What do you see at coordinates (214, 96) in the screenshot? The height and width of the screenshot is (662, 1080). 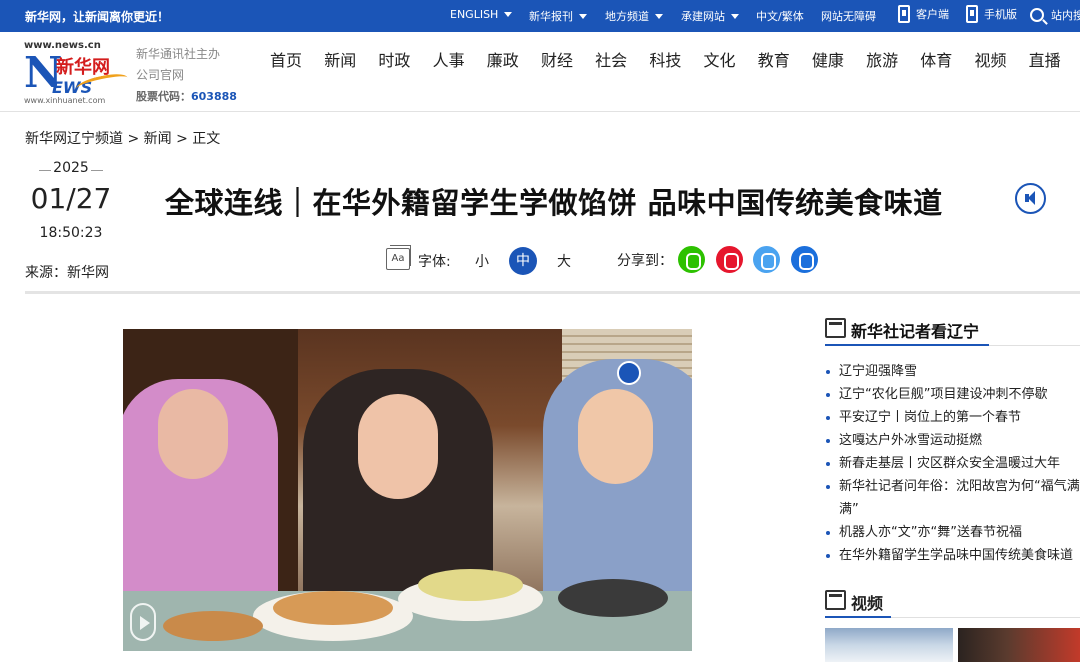 I see `stock-number: 603888` at bounding box center [214, 96].